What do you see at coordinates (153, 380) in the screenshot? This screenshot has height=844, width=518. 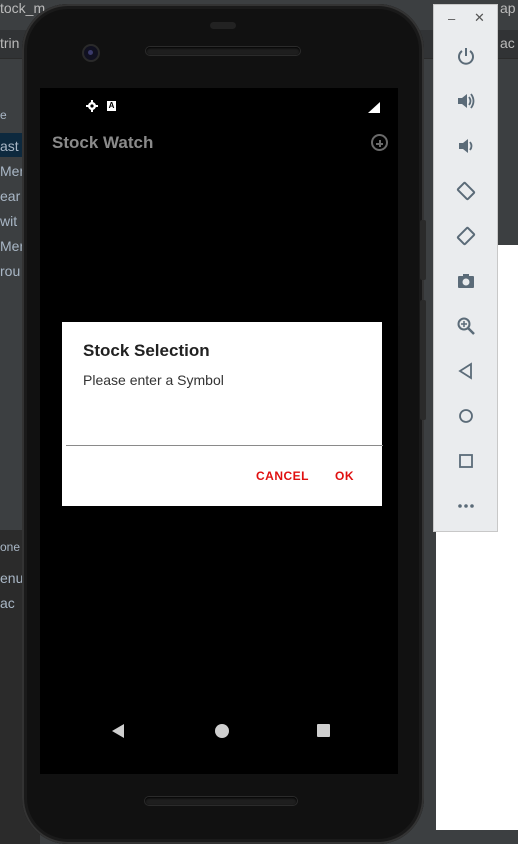 I see `dialog-message: Please enter a Symbol` at bounding box center [153, 380].